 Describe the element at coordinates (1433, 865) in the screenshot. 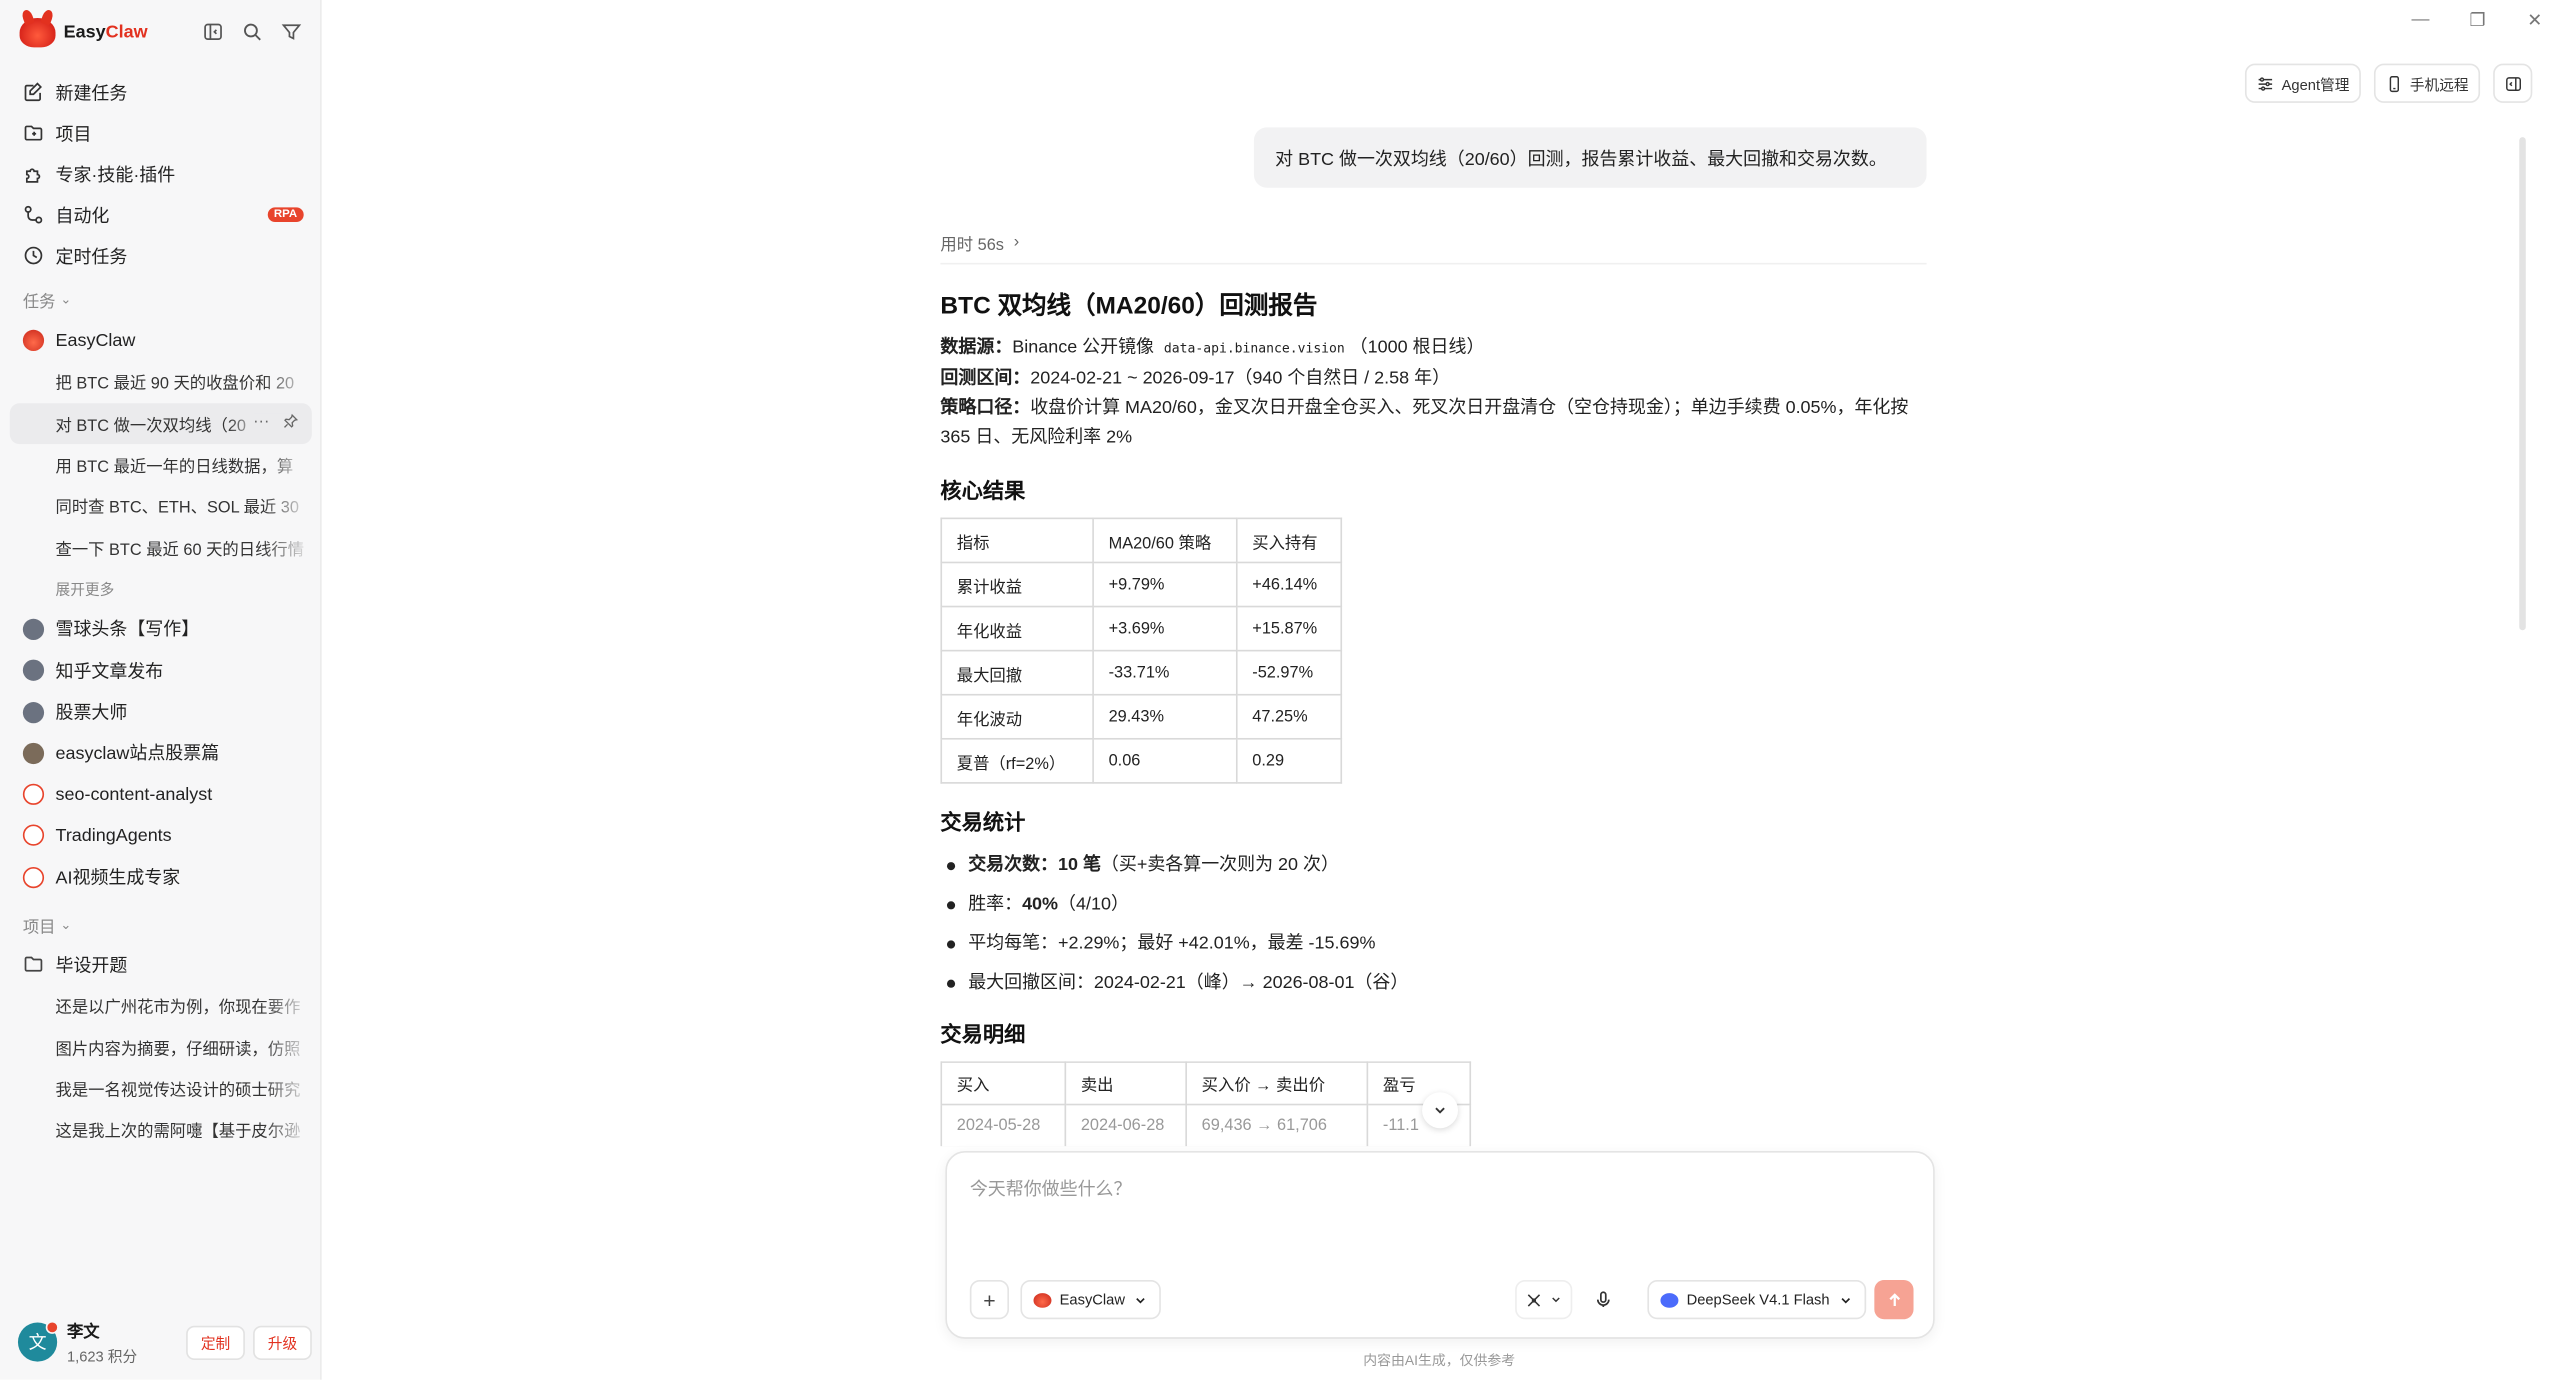

I see `list-item: 交易次数：10 笔（买+卖各算一次则为 20 次）` at that location.